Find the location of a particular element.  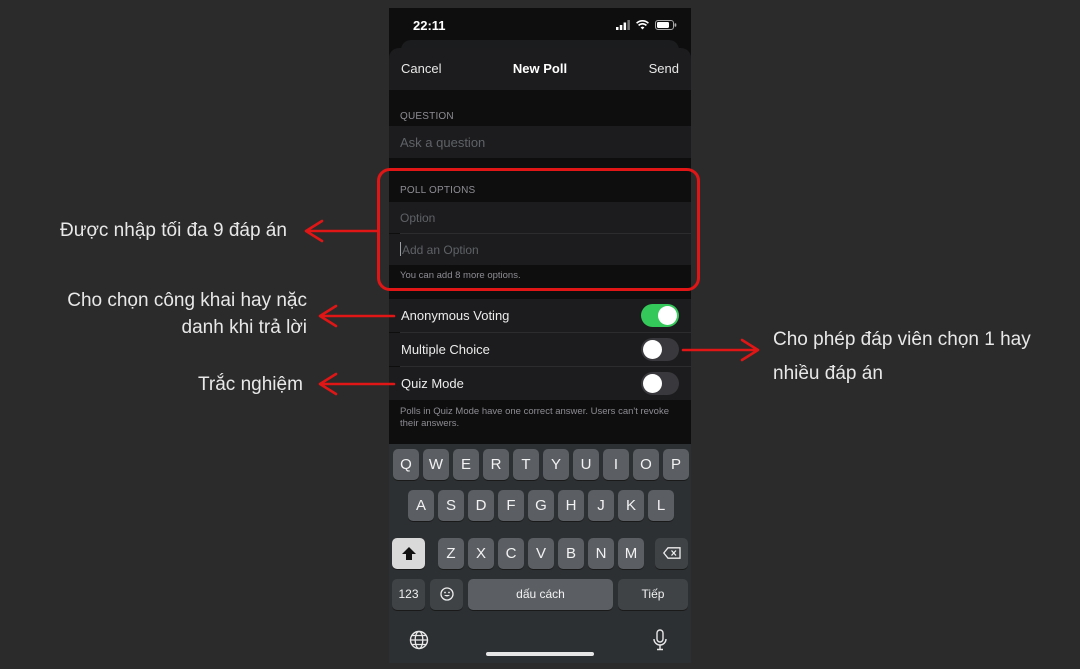

options-arrow is located at coordinates (342, 231).